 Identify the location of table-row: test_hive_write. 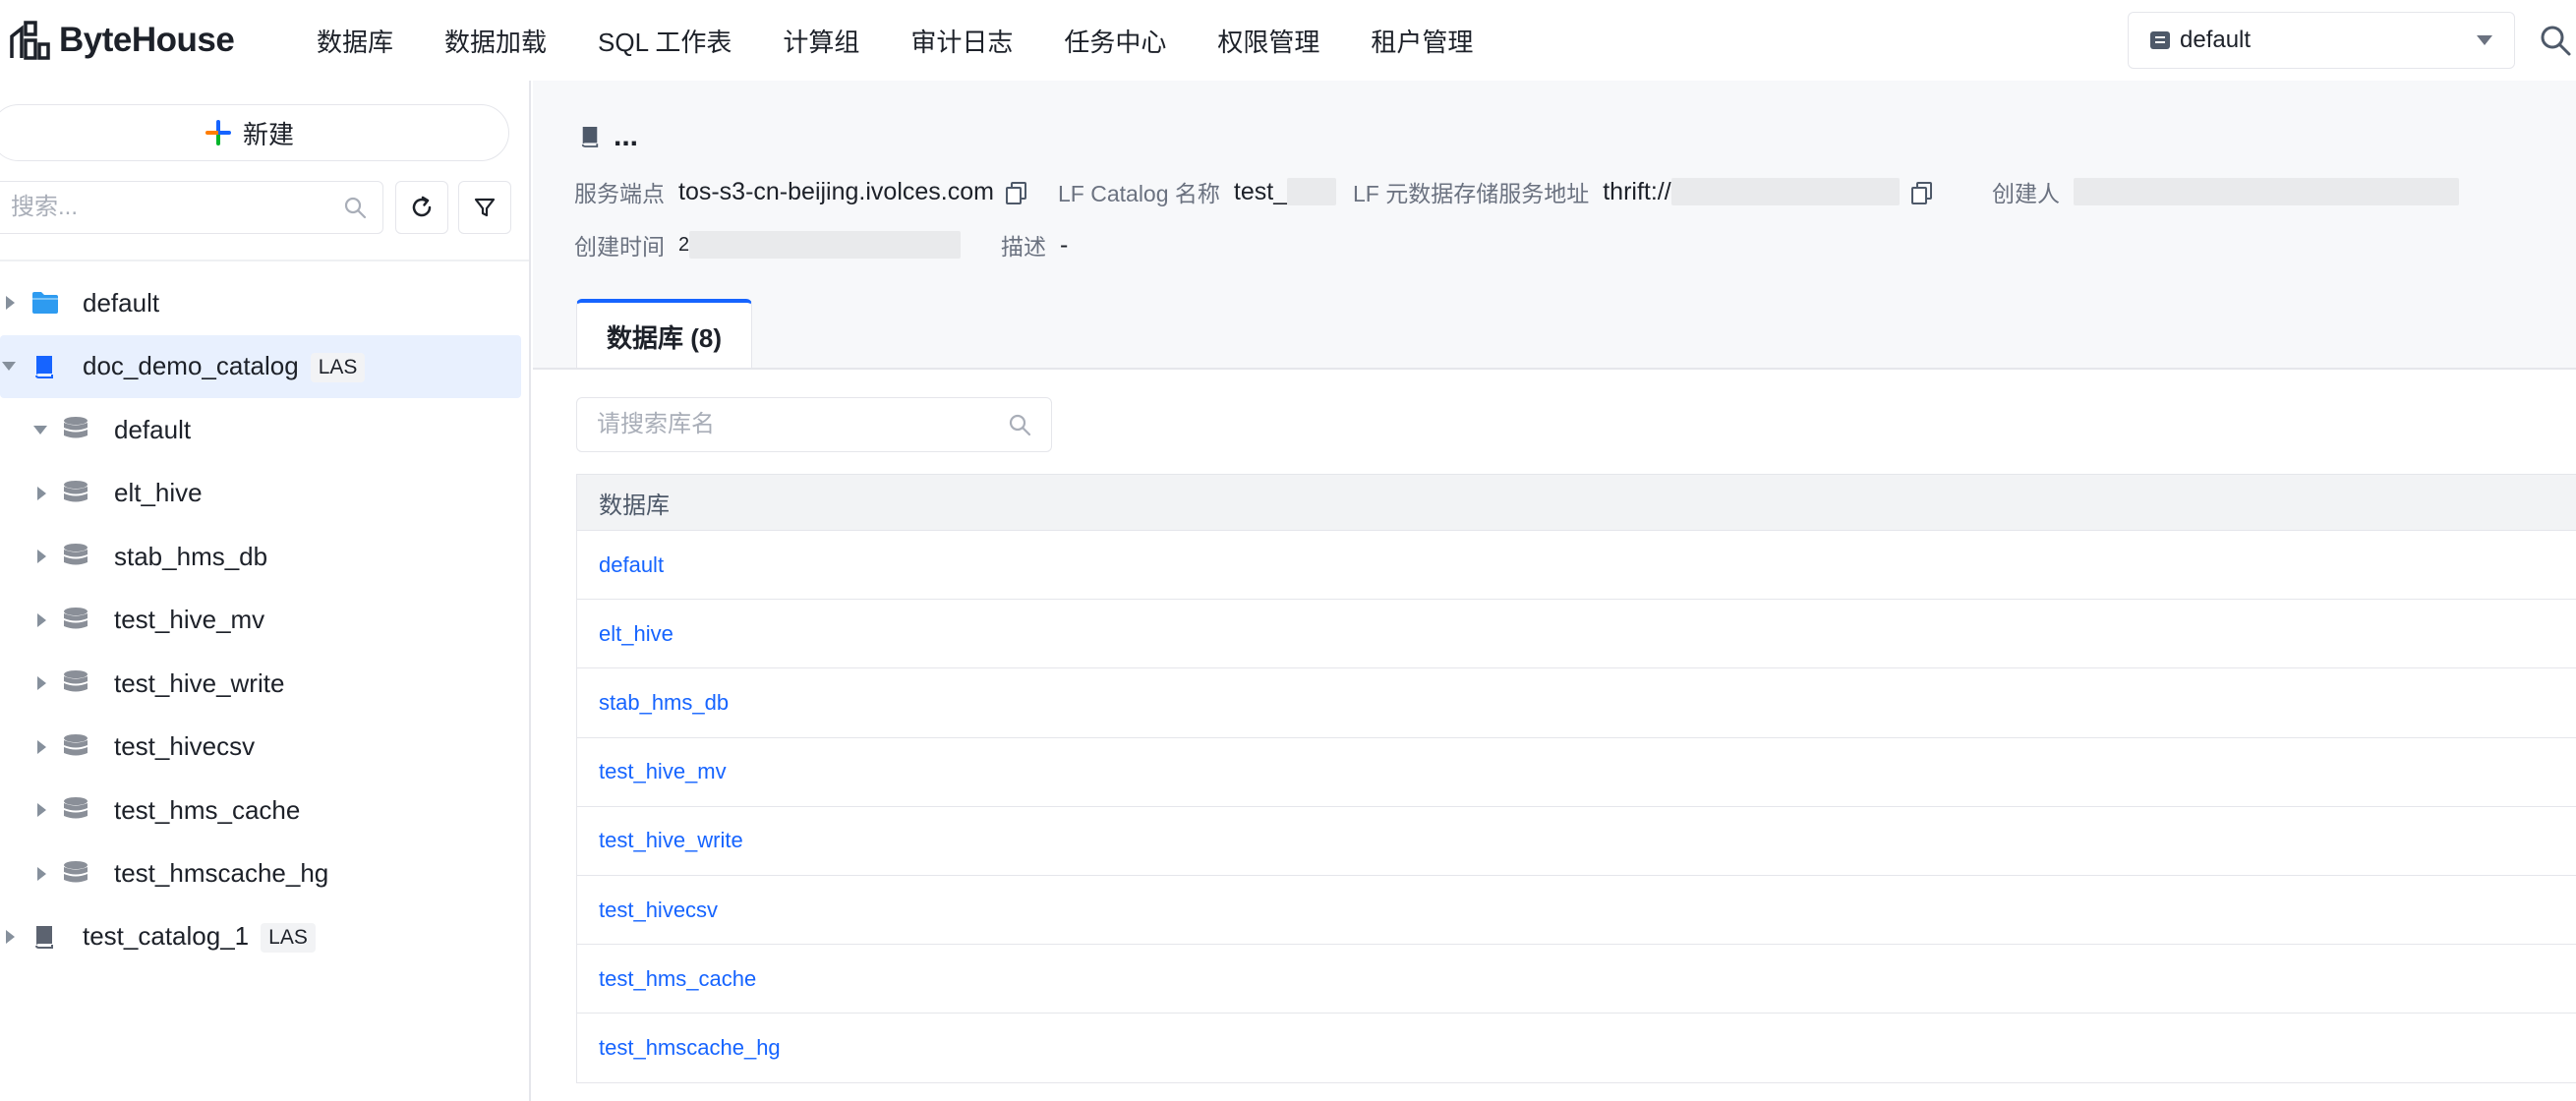
(1576, 841).